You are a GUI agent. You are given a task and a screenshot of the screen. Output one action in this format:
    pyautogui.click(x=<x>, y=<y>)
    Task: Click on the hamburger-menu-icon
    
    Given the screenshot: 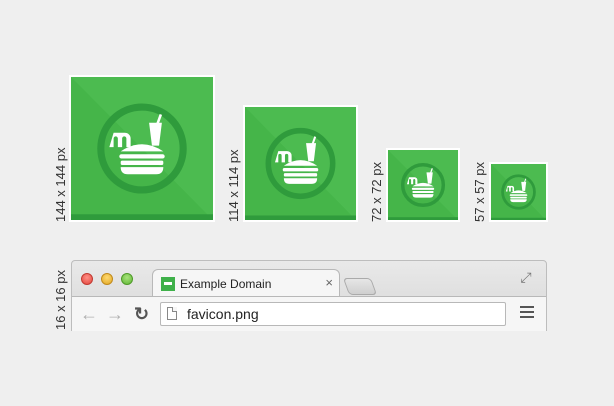 What is the action you would take?
    pyautogui.click(x=527, y=312)
    